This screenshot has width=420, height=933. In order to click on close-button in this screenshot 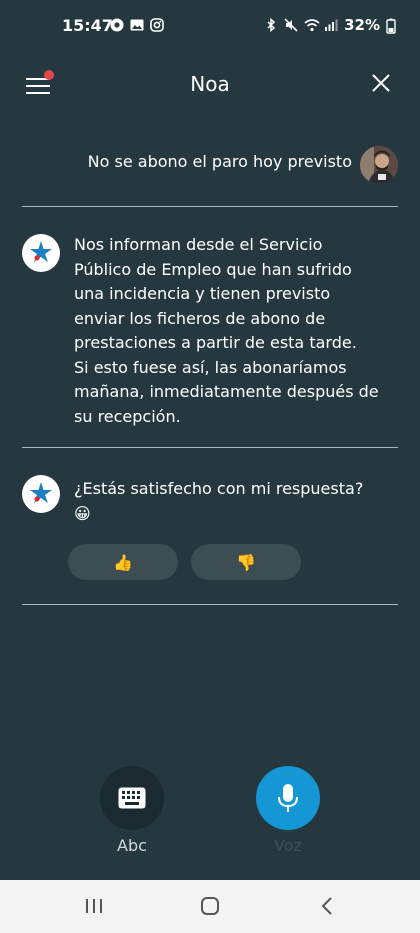, I will do `click(381, 83)`.